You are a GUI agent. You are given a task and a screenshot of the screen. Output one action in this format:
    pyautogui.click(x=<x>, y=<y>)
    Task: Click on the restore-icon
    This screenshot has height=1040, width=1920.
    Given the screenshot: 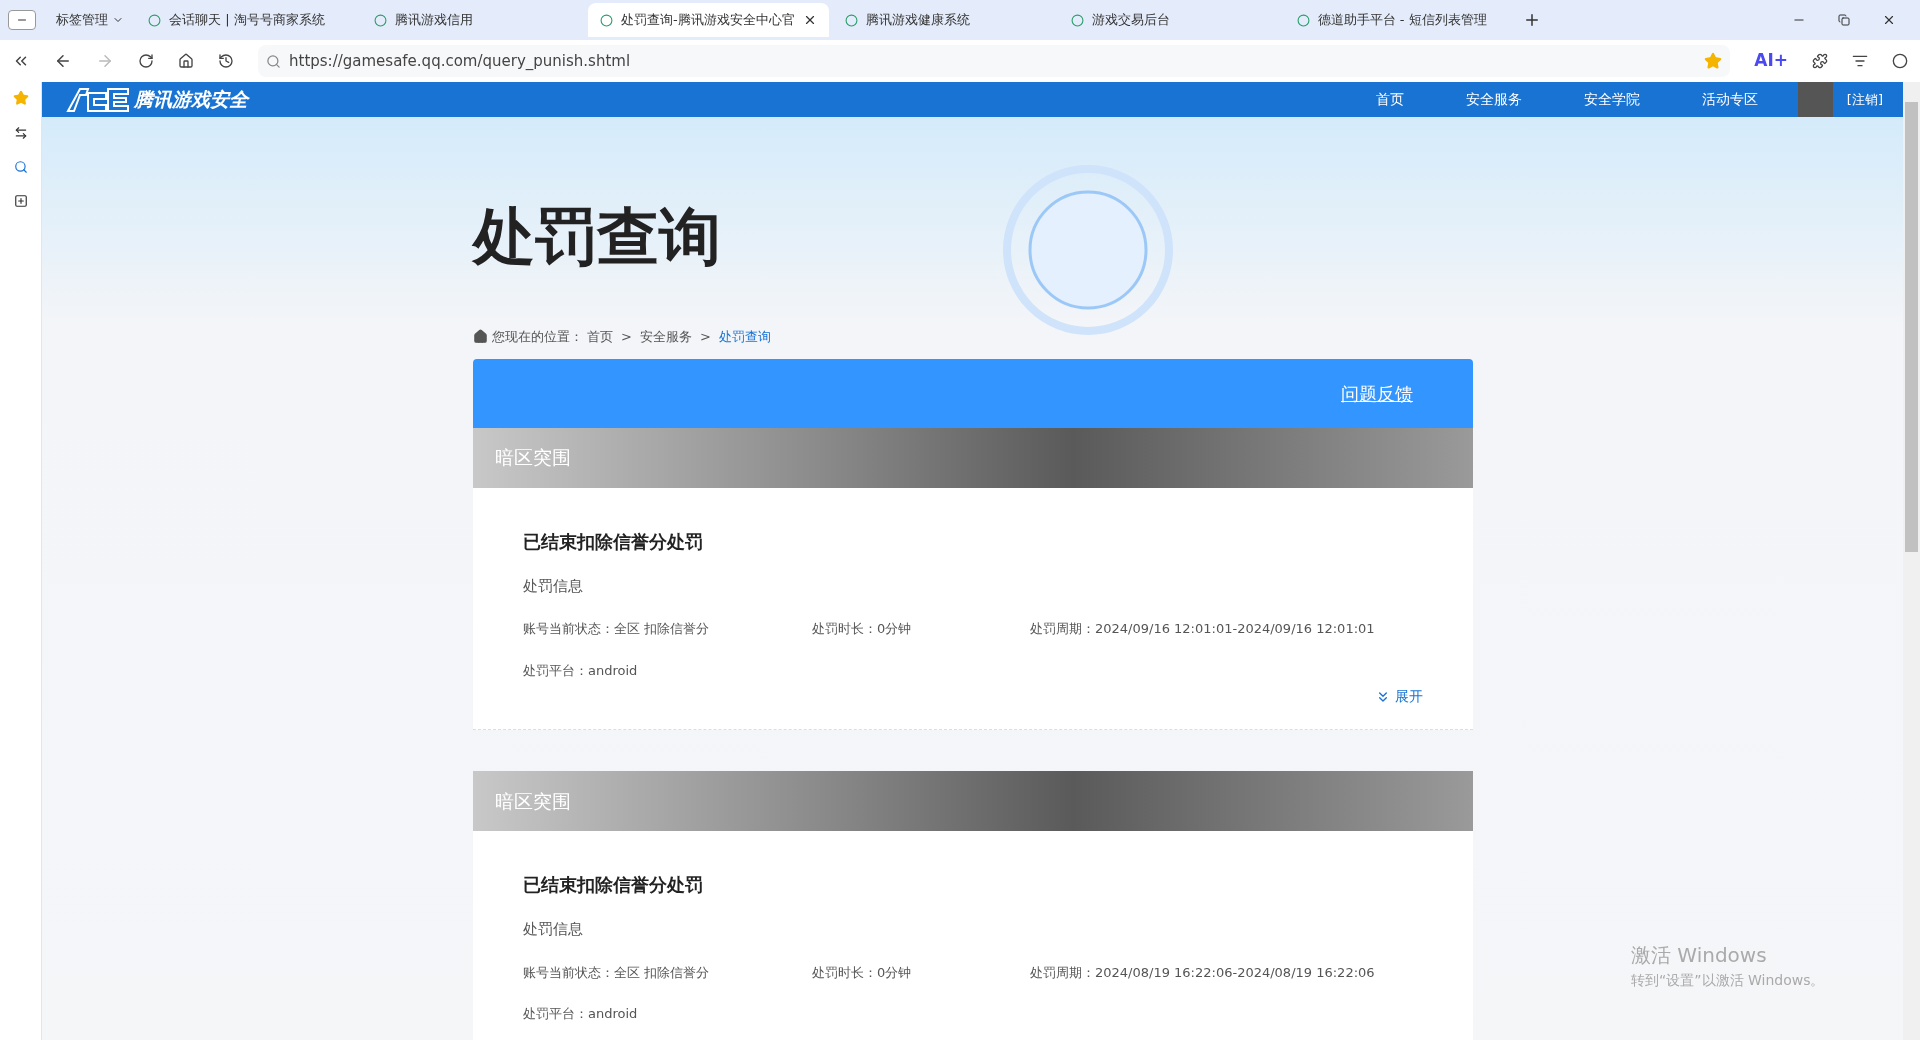 What is the action you would take?
    pyautogui.click(x=1844, y=20)
    